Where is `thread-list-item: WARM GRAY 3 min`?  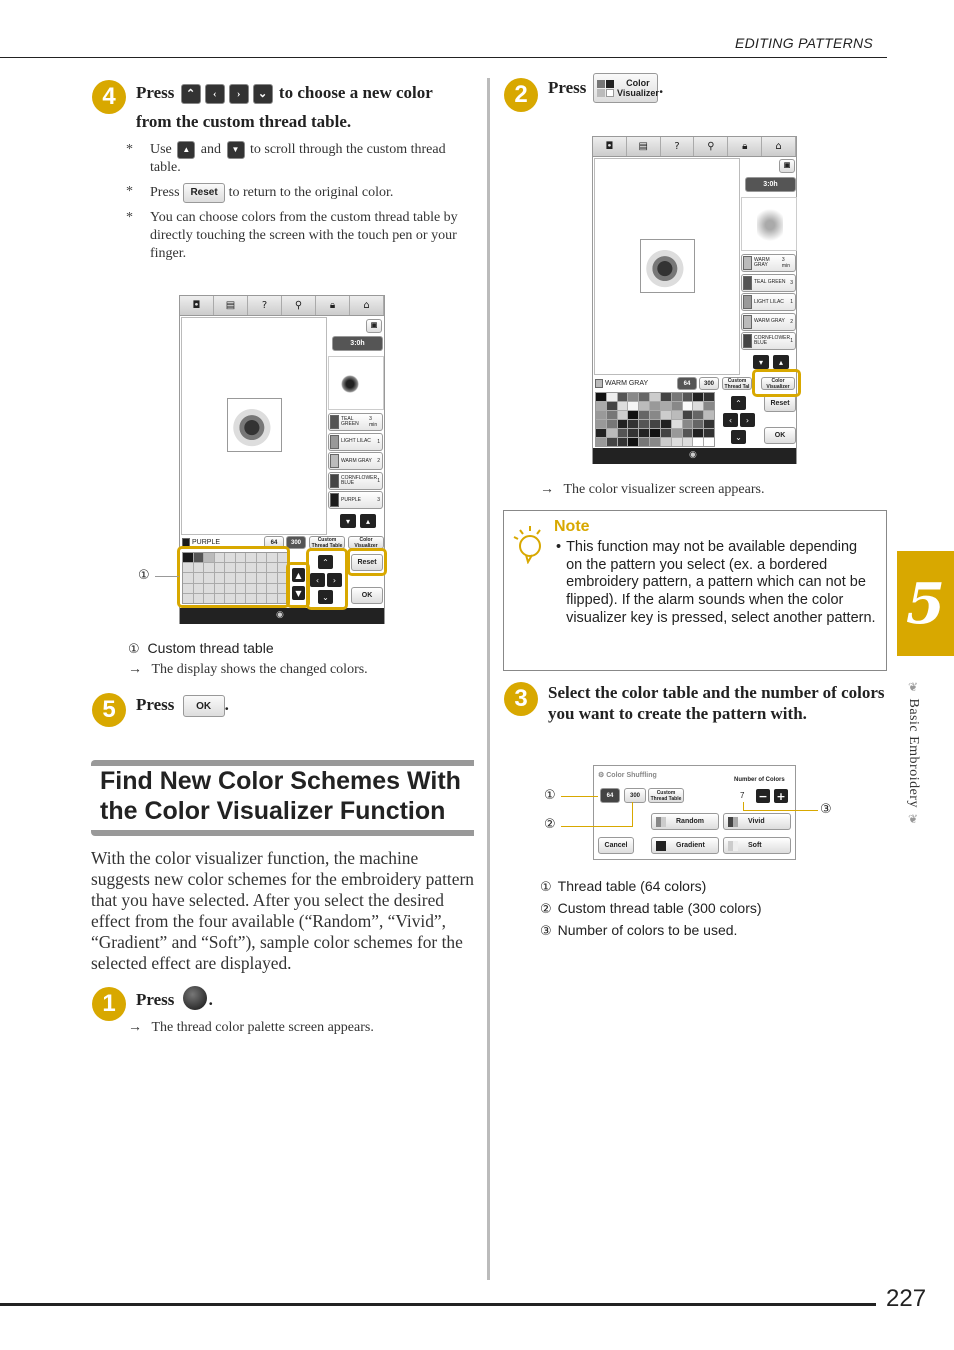 thread-list-item: WARM GRAY 3 min is located at coordinates (768, 263).